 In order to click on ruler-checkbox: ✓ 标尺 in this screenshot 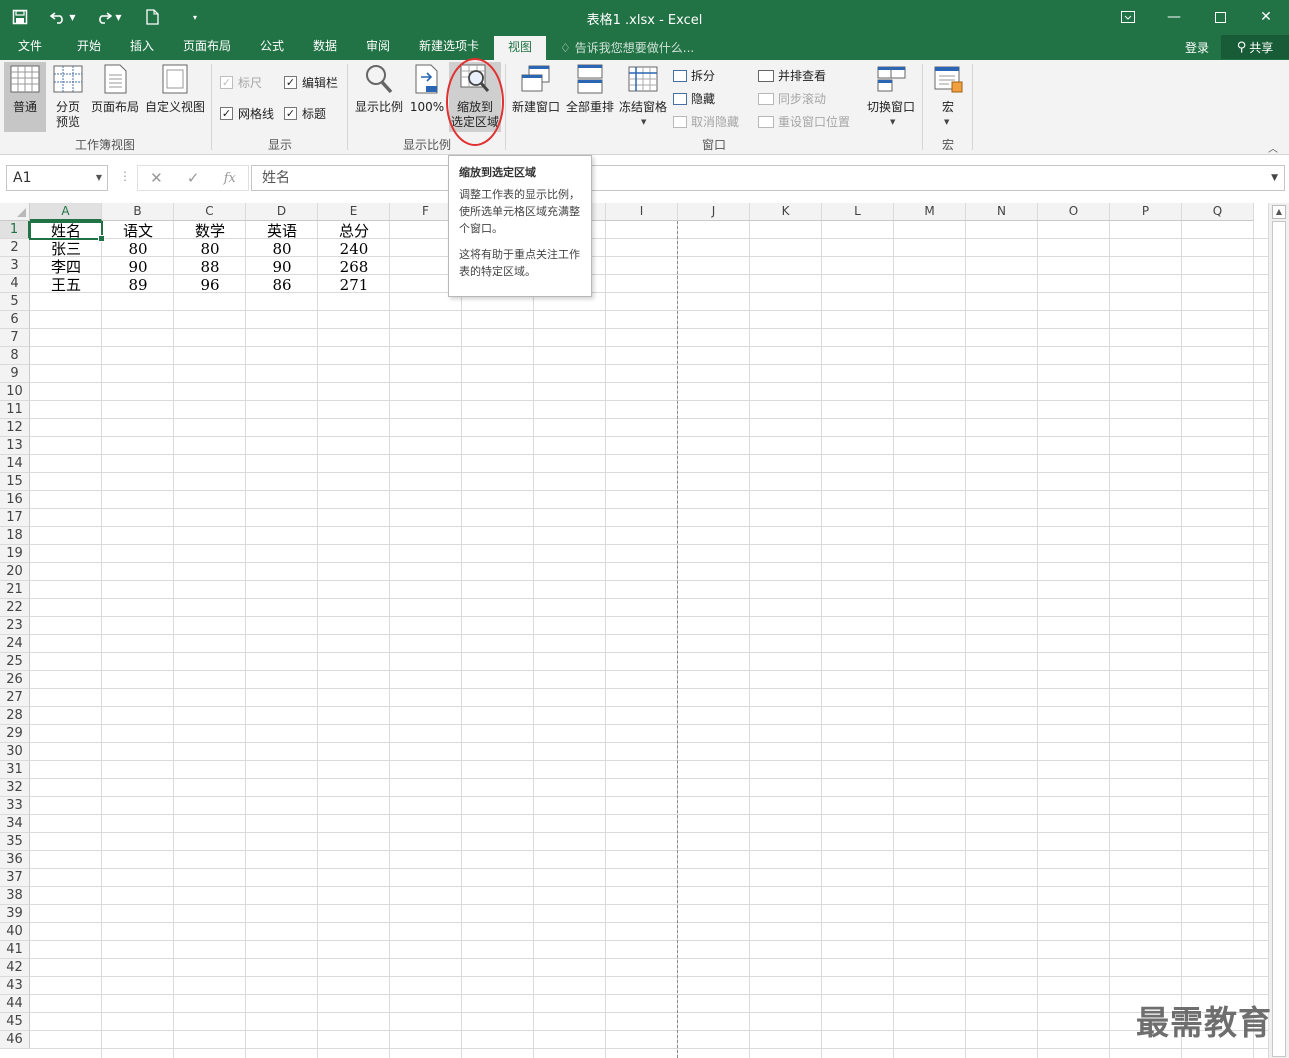, I will do `click(241, 82)`.